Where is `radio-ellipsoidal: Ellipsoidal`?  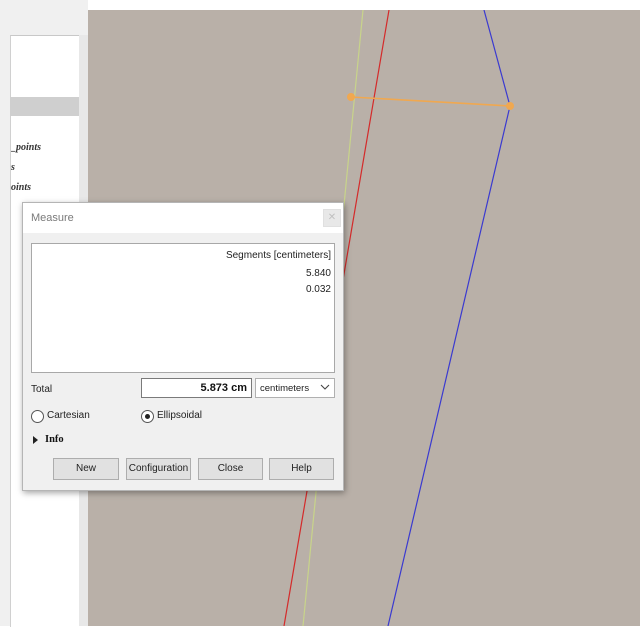 radio-ellipsoidal: Ellipsoidal is located at coordinates (181, 417).